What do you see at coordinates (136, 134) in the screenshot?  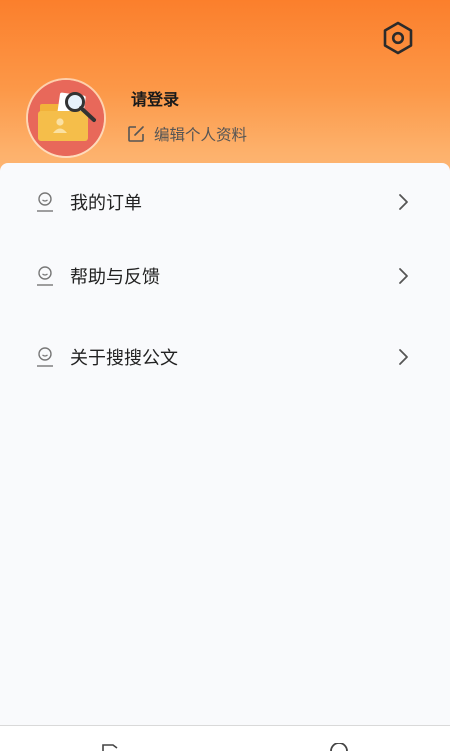 I see `edit-icon` at bounding box center [136, 134].